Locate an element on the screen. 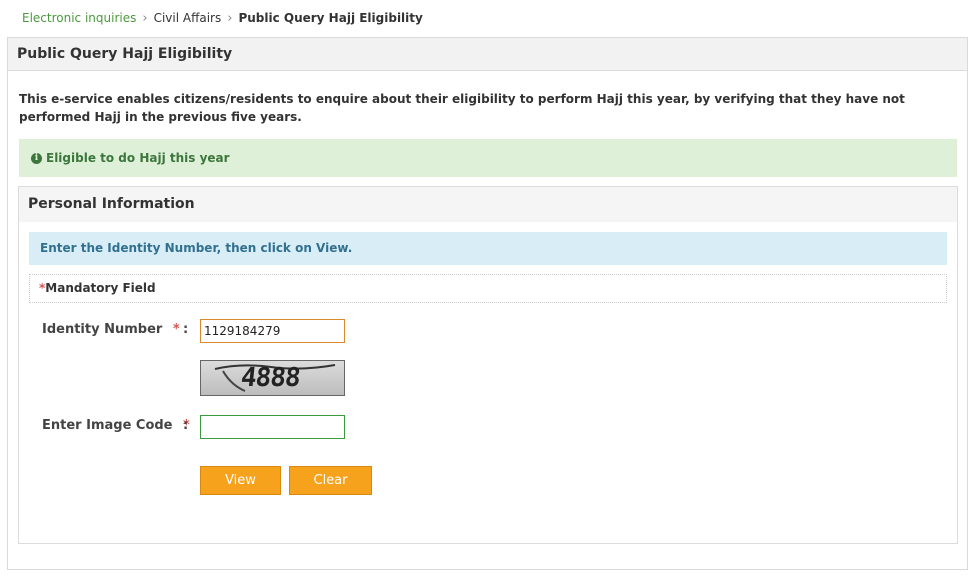 The height and width of the screenshot is (583, 973). captcha-text: 4888 is located at coordinates (270, 378).